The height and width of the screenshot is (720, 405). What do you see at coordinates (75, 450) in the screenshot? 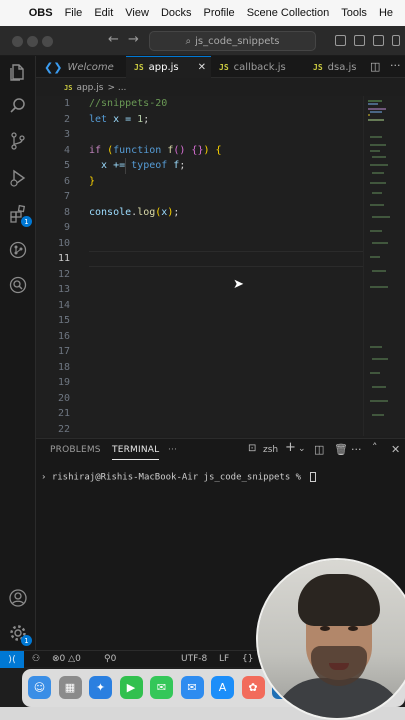
I see `tab-problems: PROBLEMS` at bounding box center [75, 450].